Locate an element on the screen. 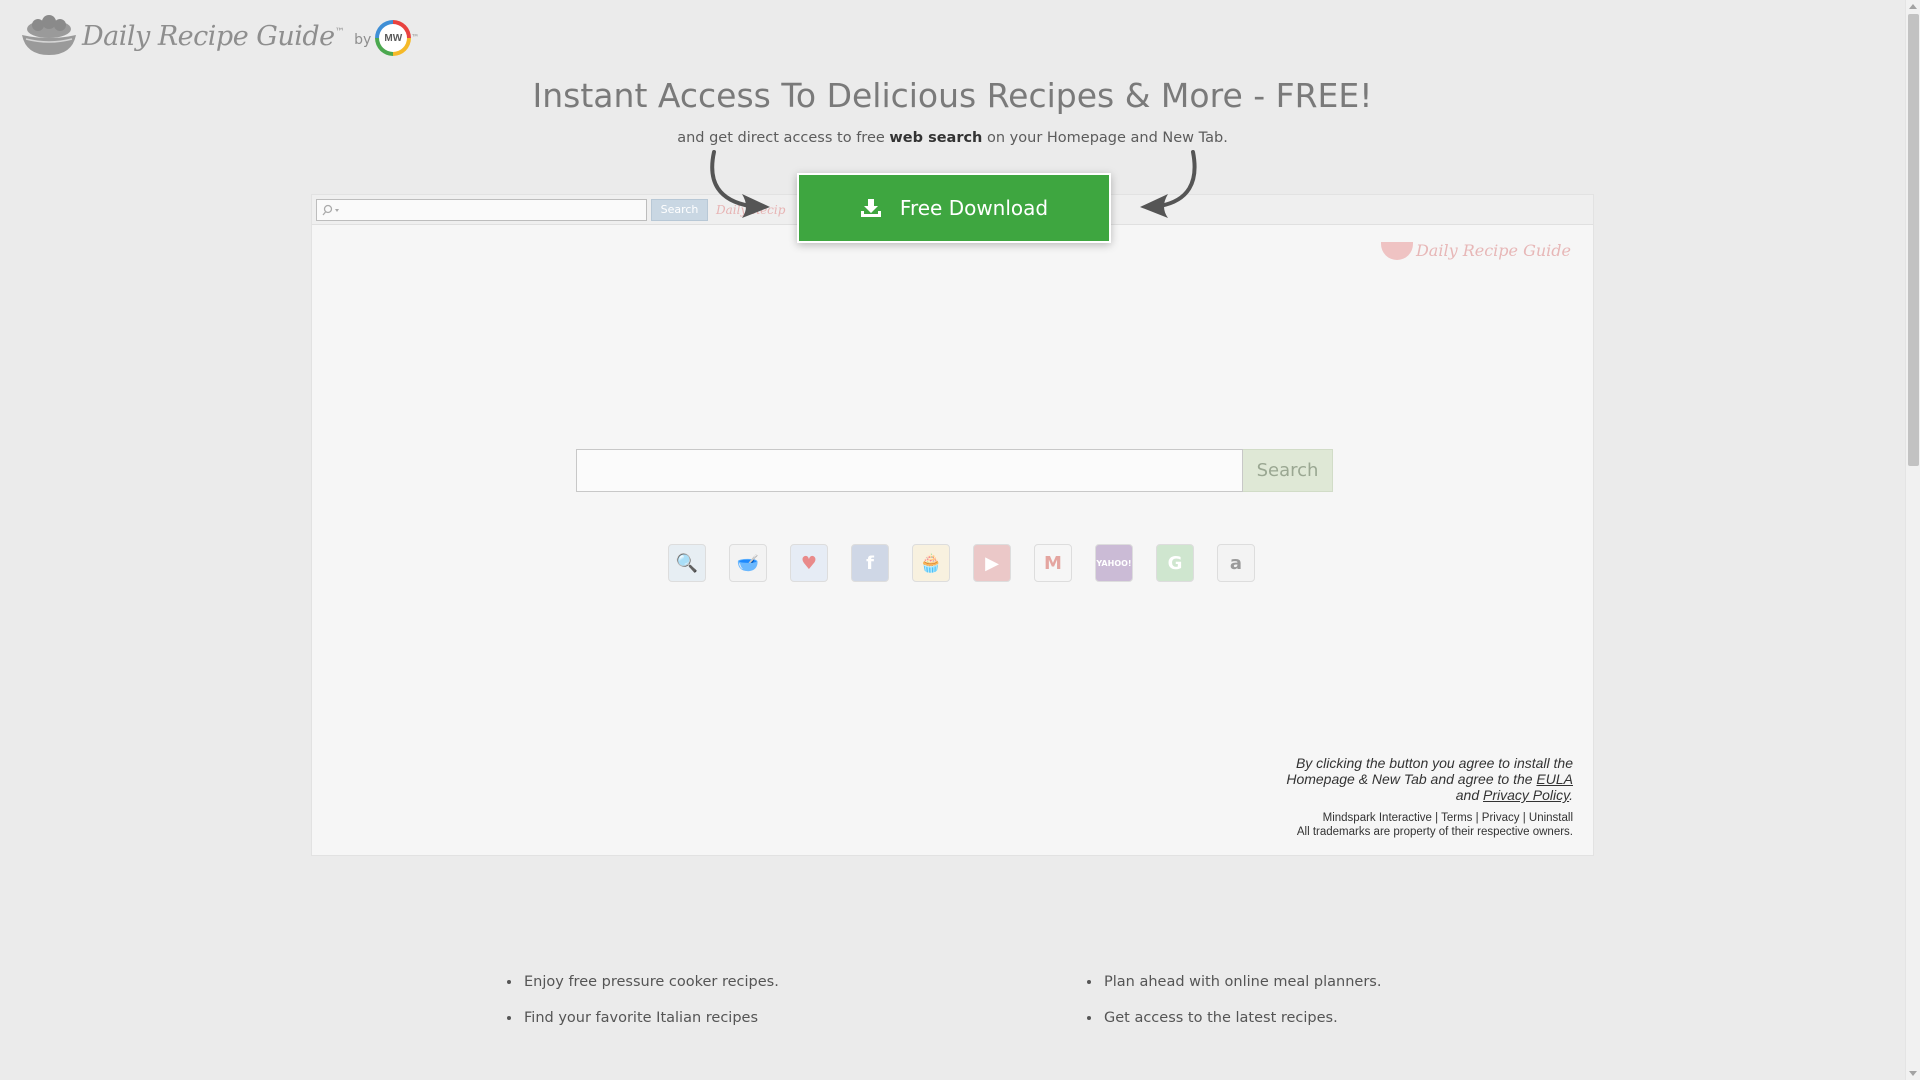 Image resolution: width=1920 pixels, height=1080 pixels. mw-tm: ™ is located at coordinates (415, 37).